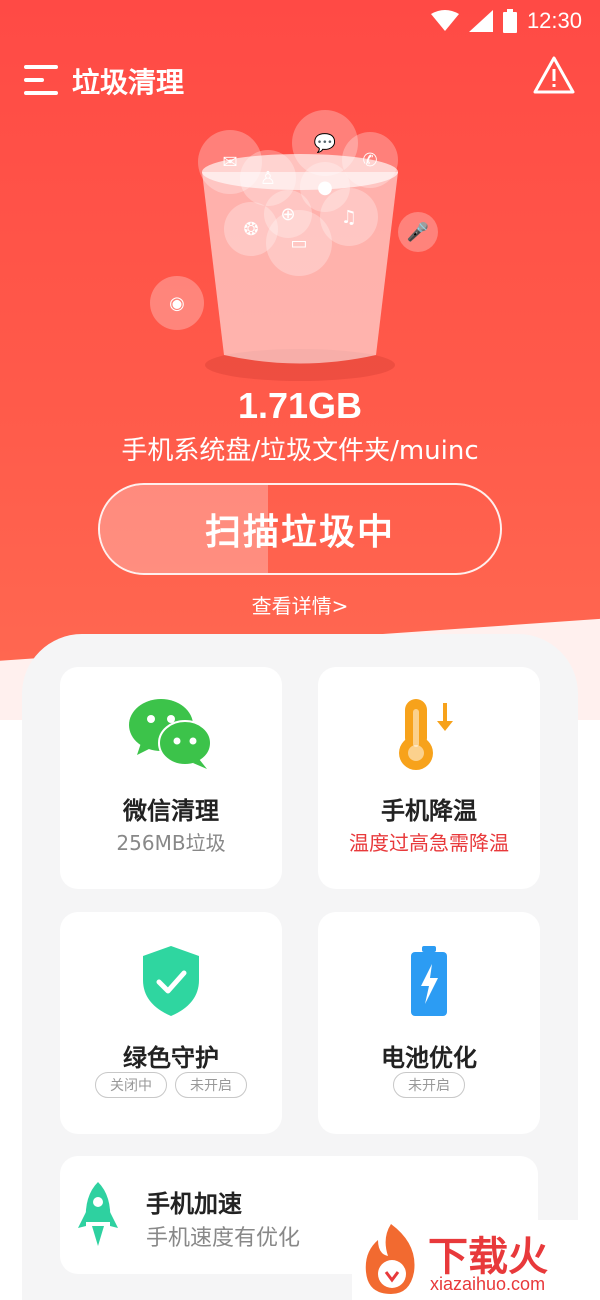 The width and height of the screenshot is (600, 1300). Describe the element at coordinates (171, 811) in the screenshot. I see `wechat-clean-title: 微信清理` at that location.